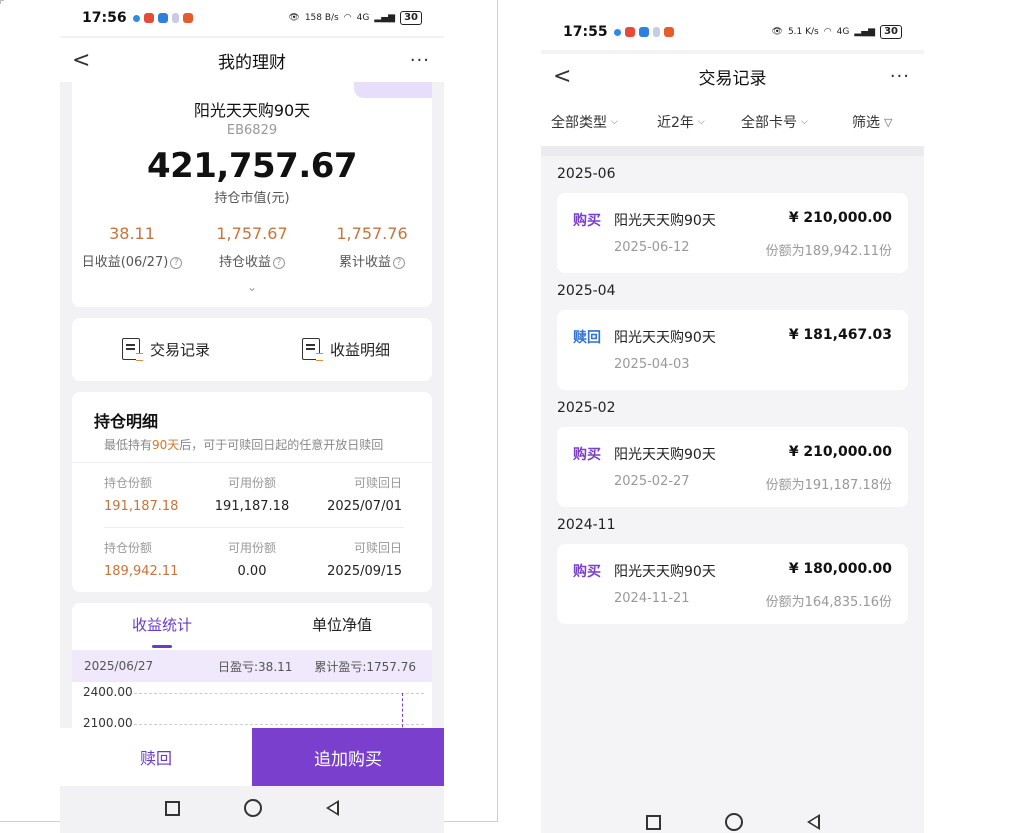 The image size is (1024, 833). I want to click on nav-bar: < 我的理财 ···, so click(252, 60).